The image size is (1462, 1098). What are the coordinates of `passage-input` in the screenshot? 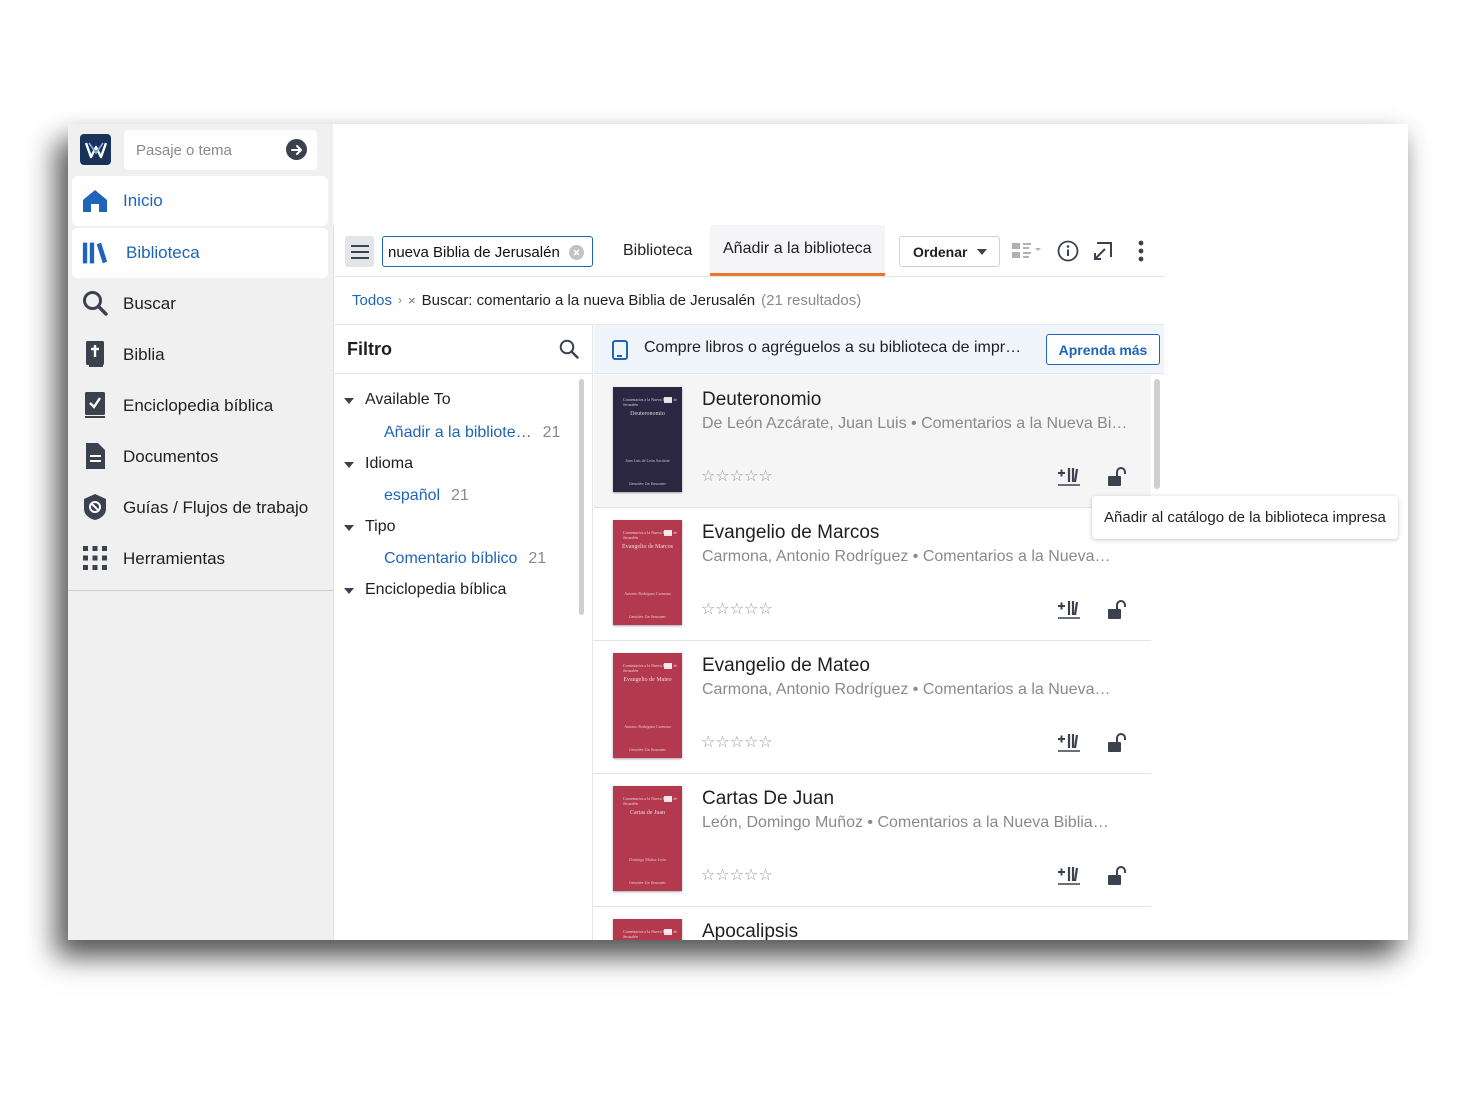 It's located at (206, 150).